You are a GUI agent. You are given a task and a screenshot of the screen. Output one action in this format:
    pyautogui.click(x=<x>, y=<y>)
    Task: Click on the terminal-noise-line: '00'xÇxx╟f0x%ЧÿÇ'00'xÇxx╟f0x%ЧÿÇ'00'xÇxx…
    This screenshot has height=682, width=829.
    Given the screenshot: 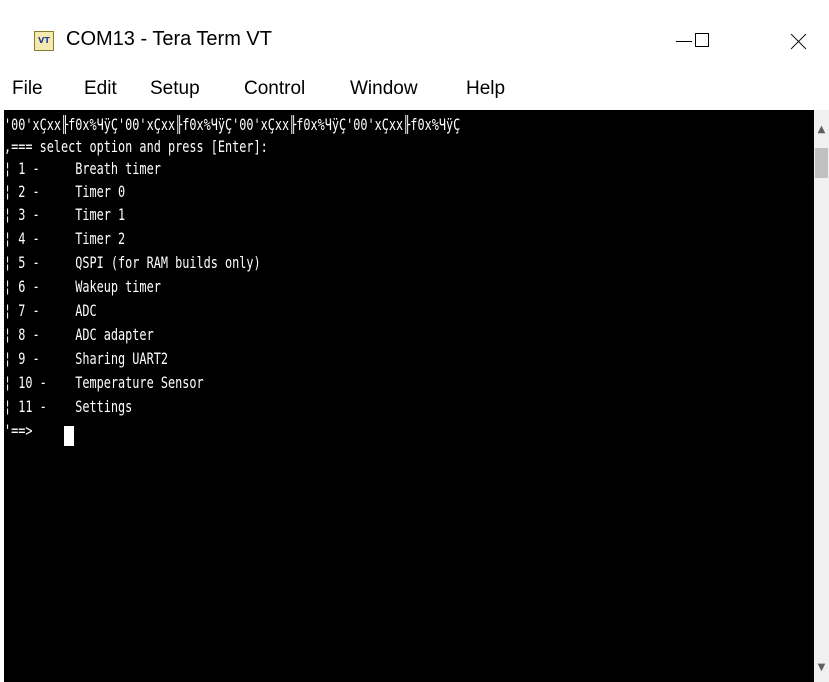 What is the action you would take?
    pyautogui.click(x=232, y=124)
    